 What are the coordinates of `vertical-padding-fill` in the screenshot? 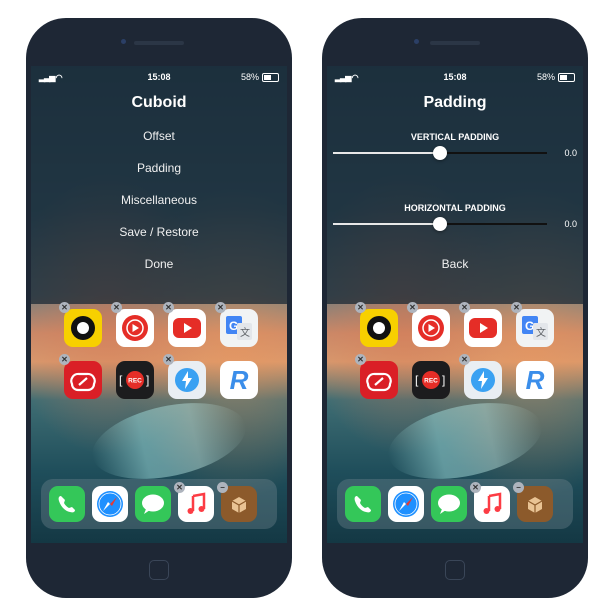 It's located at (386, 153).